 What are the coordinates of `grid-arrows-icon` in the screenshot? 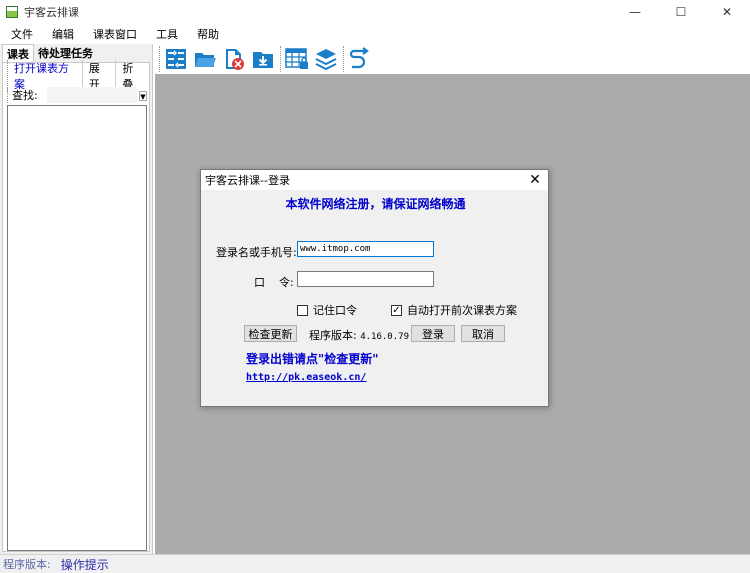 It's located at (176, 59).